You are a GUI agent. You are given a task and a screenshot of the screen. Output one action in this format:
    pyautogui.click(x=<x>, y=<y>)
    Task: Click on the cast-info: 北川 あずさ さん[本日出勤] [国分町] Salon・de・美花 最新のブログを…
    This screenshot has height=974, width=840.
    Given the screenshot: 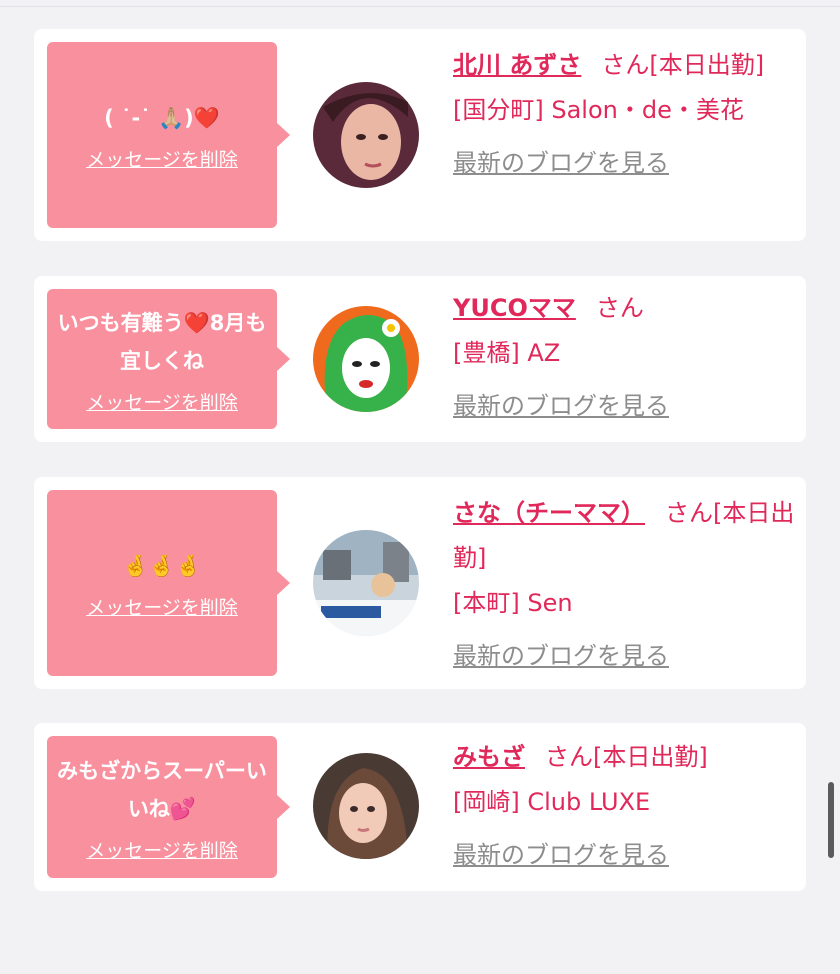 What is the action you would take?
    pyautogui.click(x=625, y=114)
    